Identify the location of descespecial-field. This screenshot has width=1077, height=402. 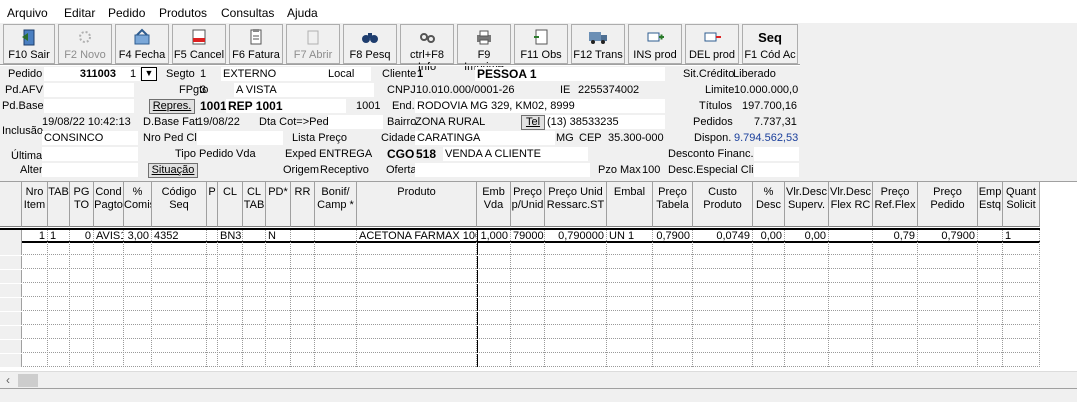
(776, 170).